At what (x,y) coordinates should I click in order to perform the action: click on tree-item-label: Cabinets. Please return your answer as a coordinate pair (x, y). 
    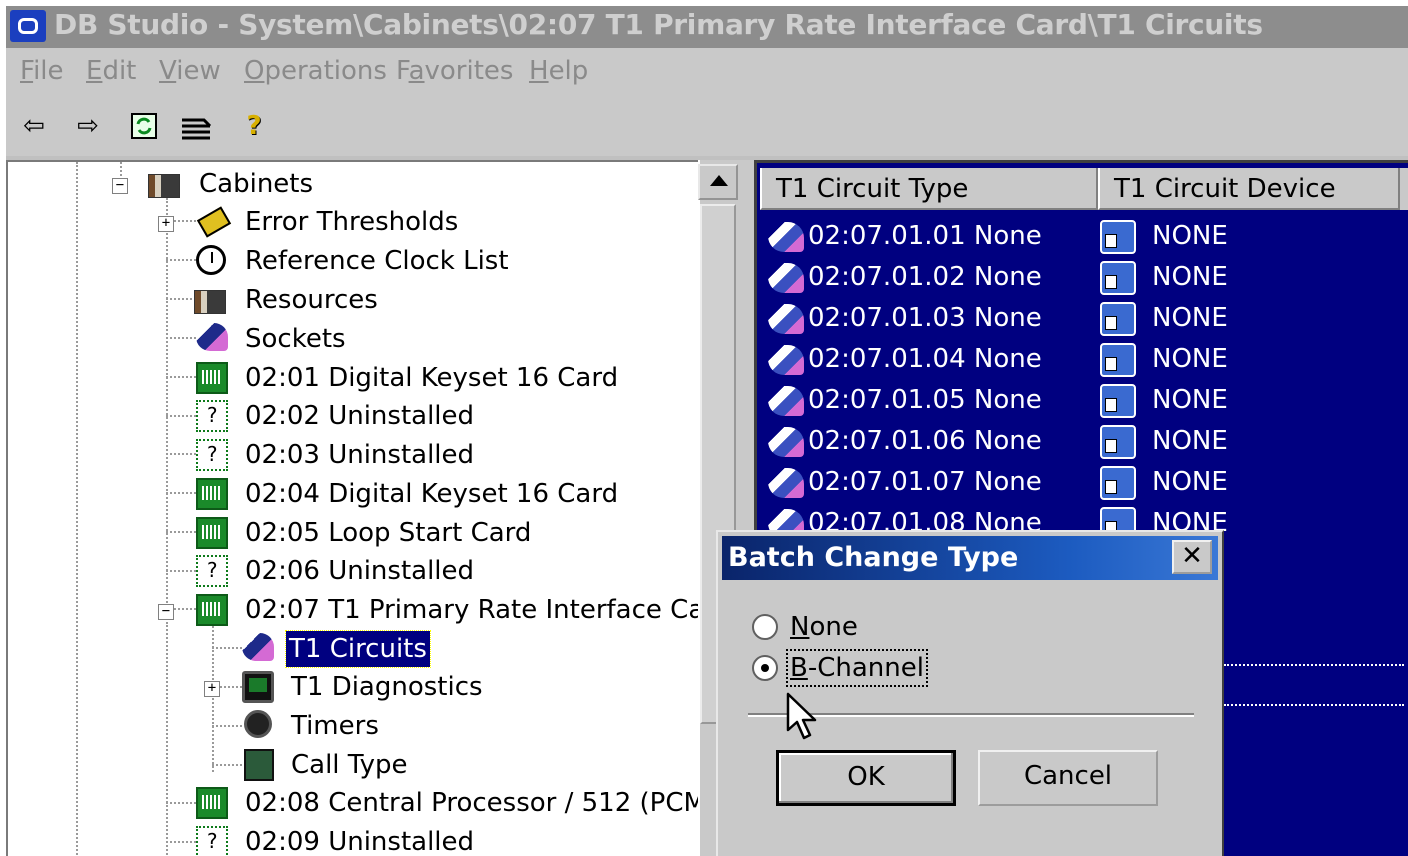
    Looking at the image, I should click on (256, 184).